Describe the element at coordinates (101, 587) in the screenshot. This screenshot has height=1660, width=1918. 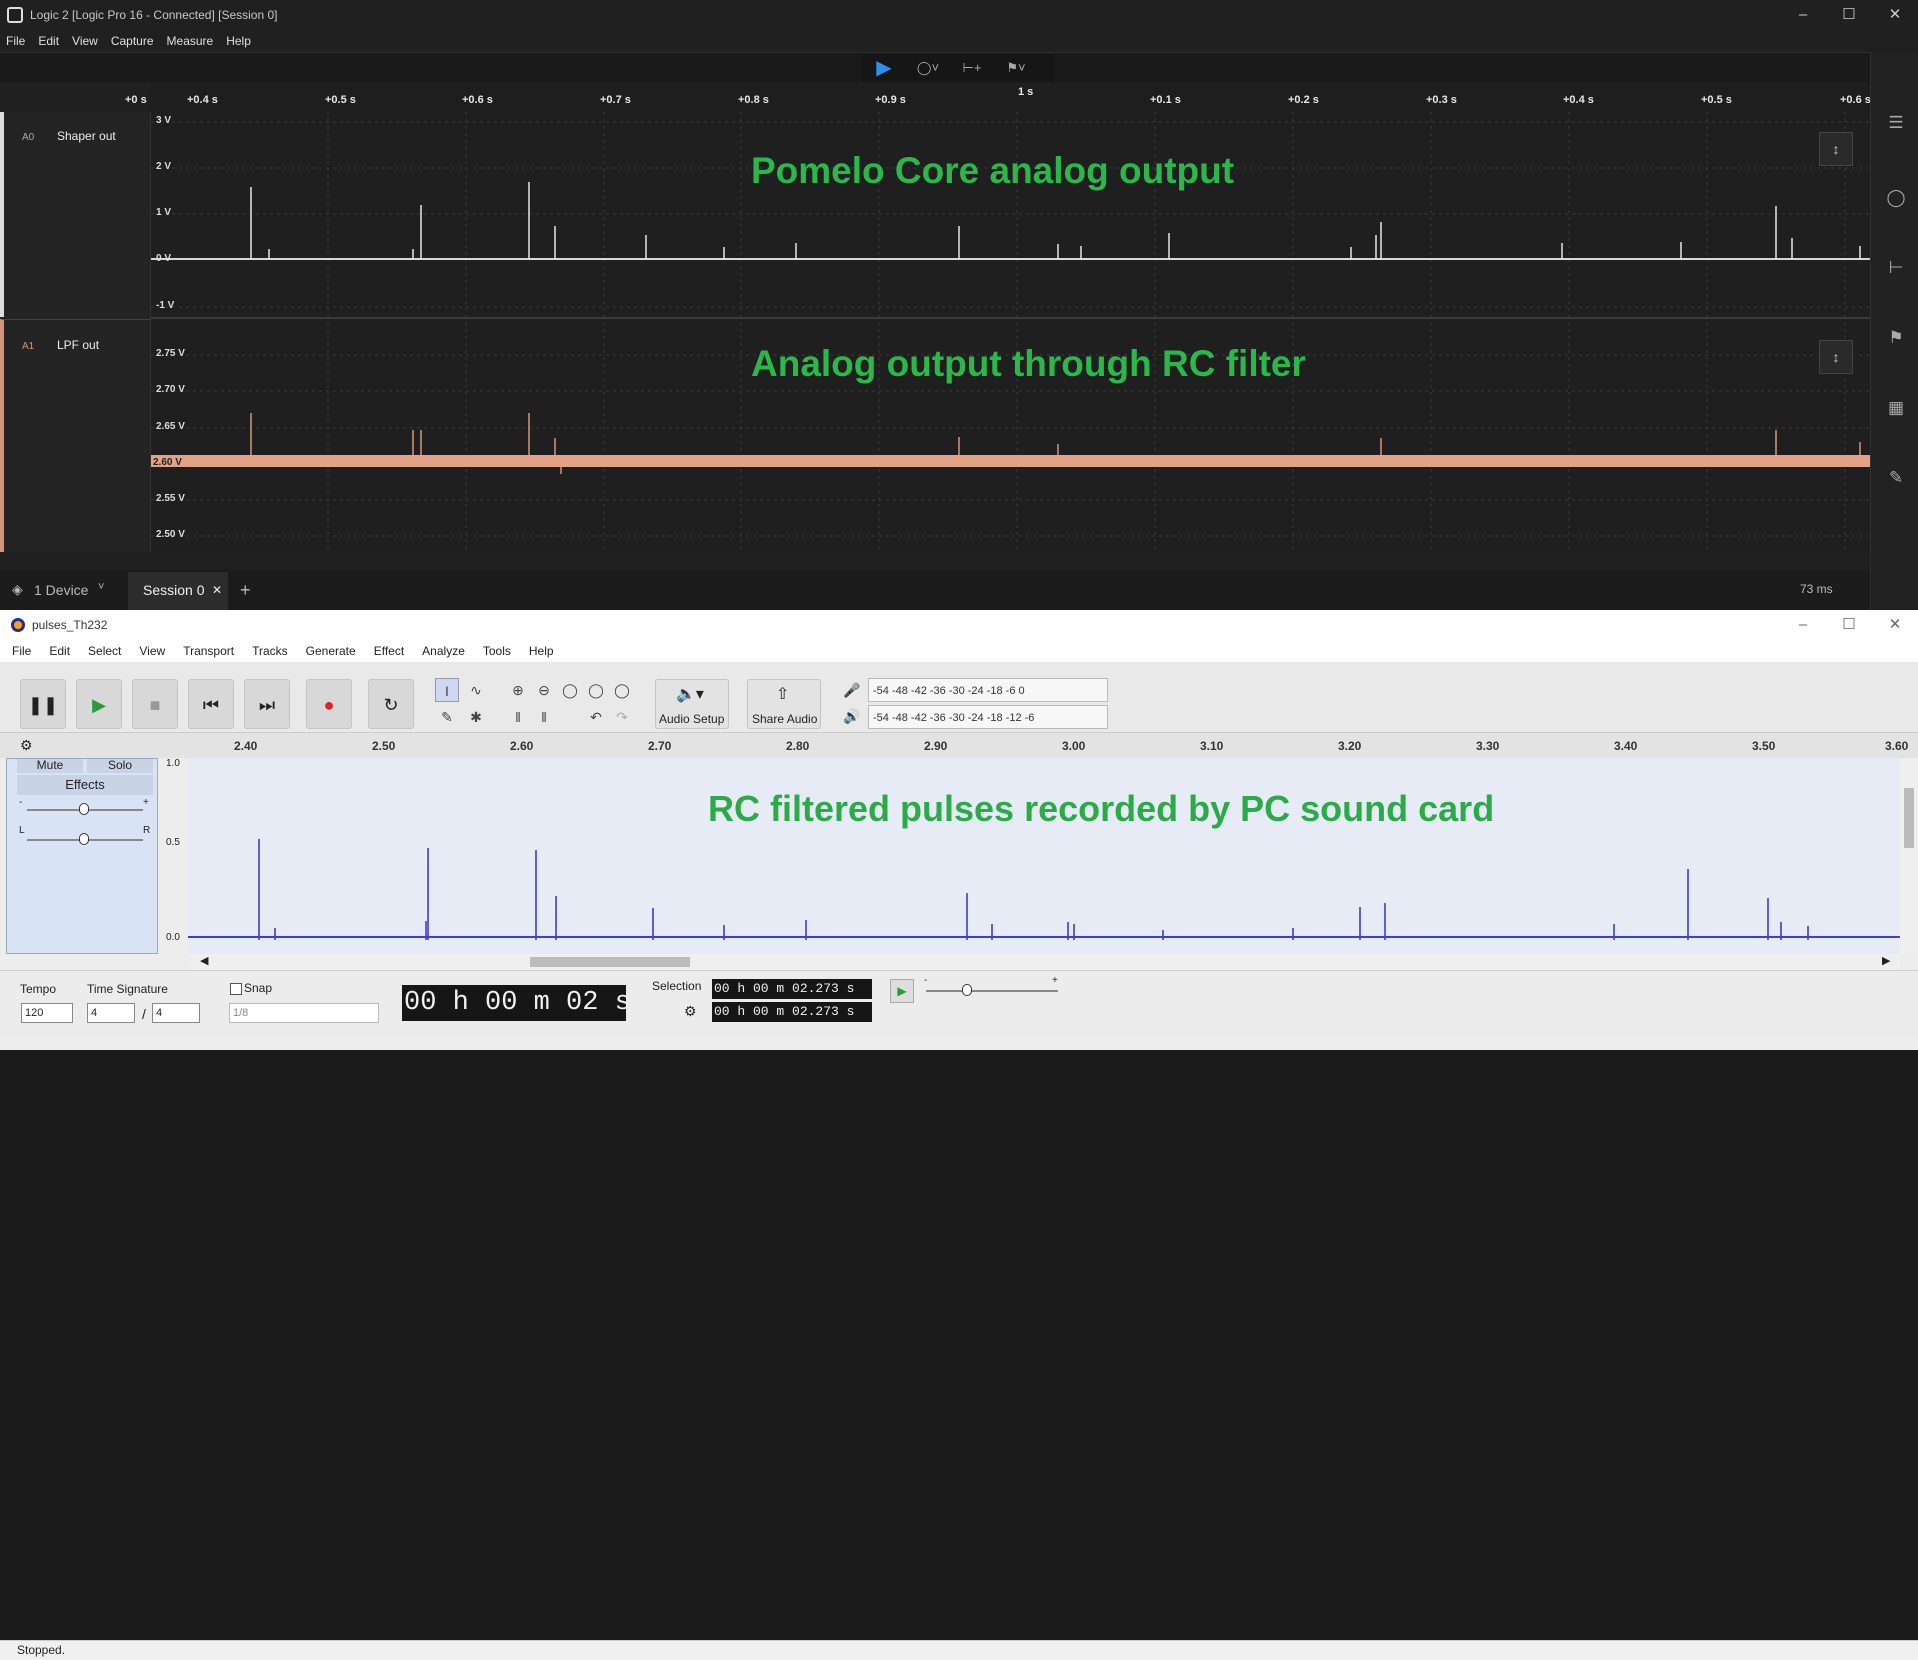
I see `chevron-down-icon: ˅` at that location.